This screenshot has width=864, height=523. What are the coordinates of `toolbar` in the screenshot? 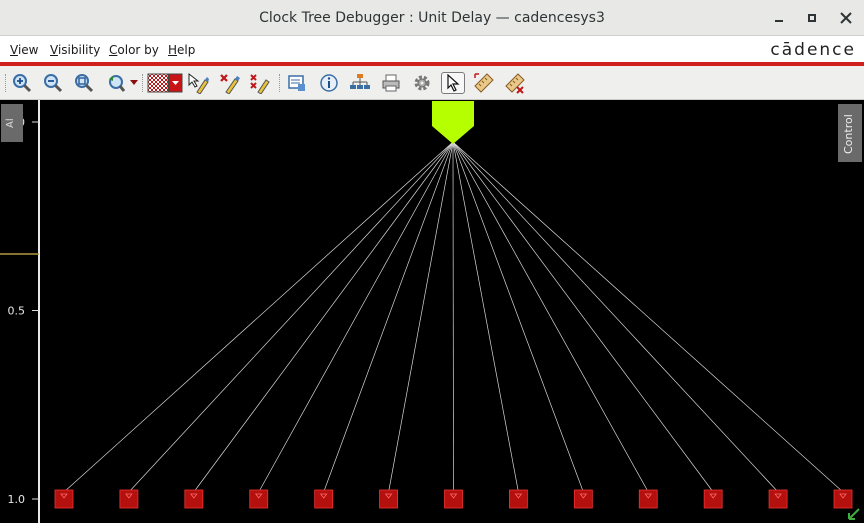 It's located at (432, 83).